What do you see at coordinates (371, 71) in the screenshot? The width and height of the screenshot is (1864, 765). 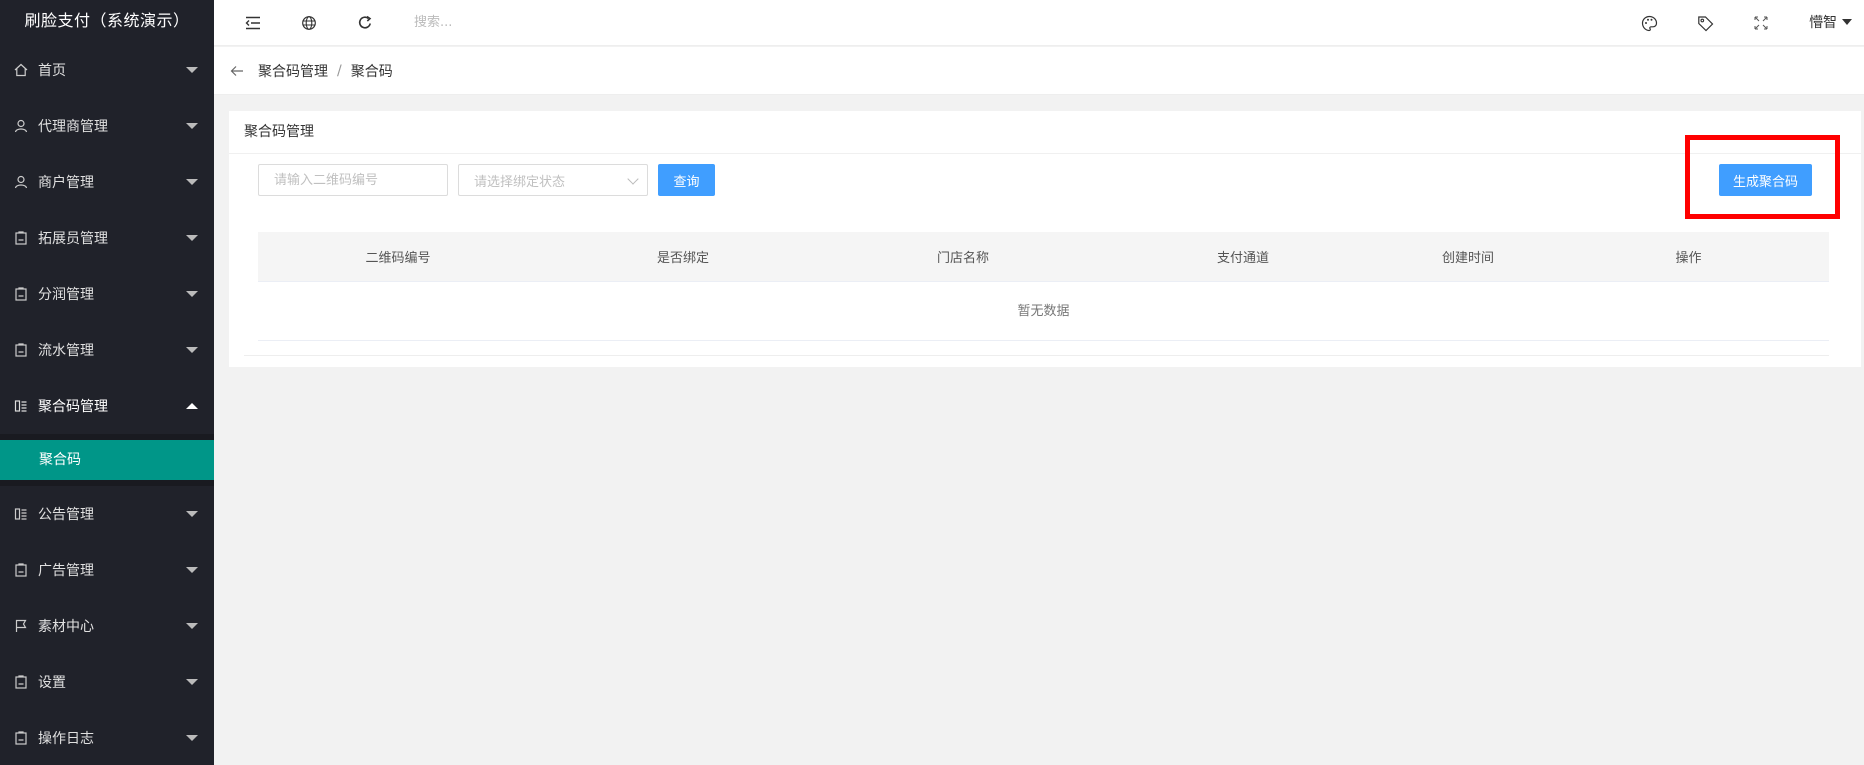 I see `breadcrumb-current: 聚合码` at bounding box center [371, 71].